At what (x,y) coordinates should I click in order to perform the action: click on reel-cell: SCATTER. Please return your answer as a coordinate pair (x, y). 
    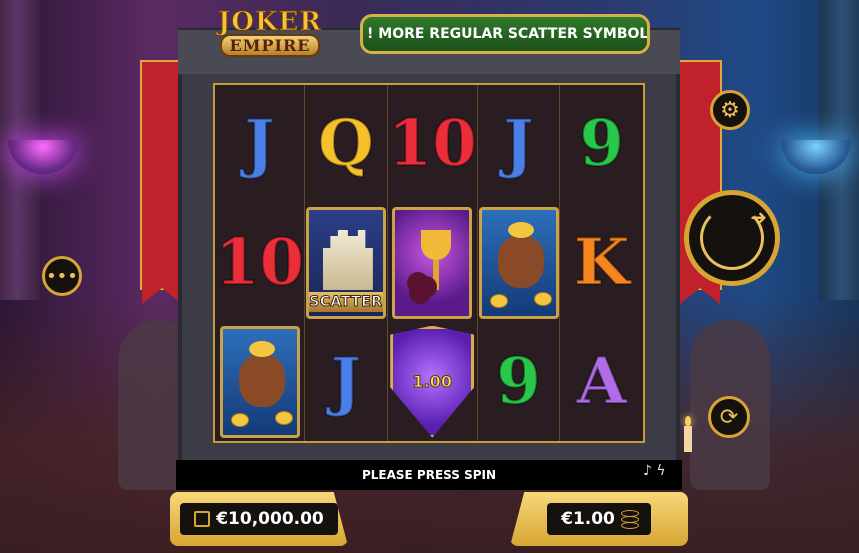
    Looking at the image, I should click on (346, 263).